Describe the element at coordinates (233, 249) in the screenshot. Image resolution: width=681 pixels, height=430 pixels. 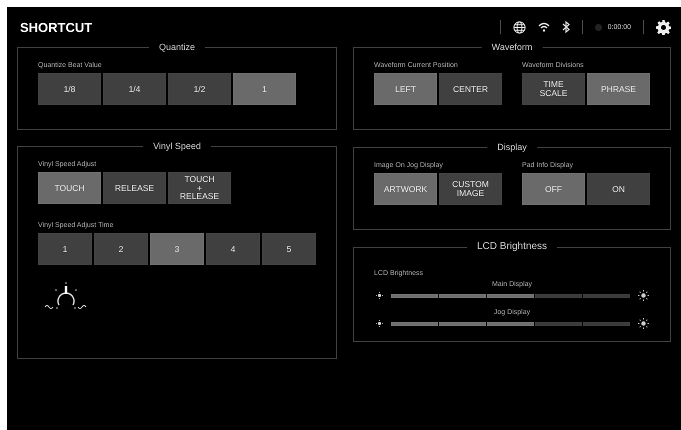
I see `option-button: 4` at that location.